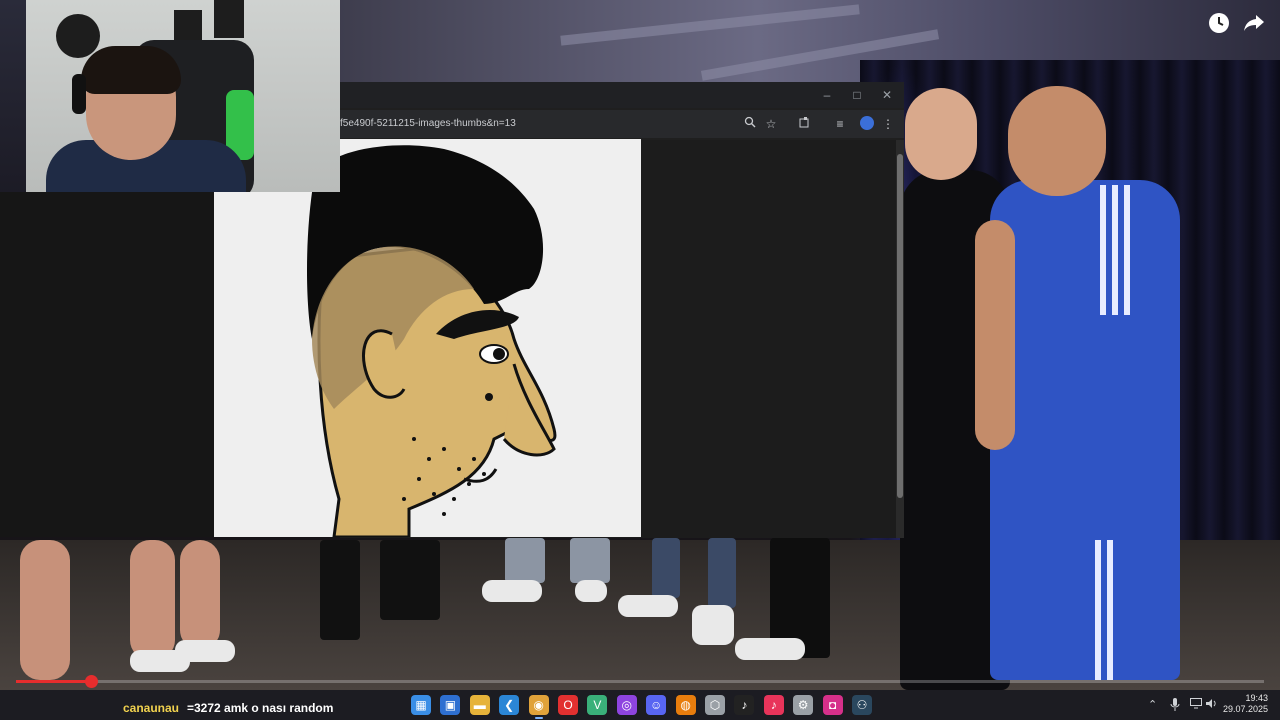 The height and width of the screenshot is (720, 1280). Describe the element at coordinates (888, 124) in the screenshot. I see `more-menu-icon: ⋮` at that location.